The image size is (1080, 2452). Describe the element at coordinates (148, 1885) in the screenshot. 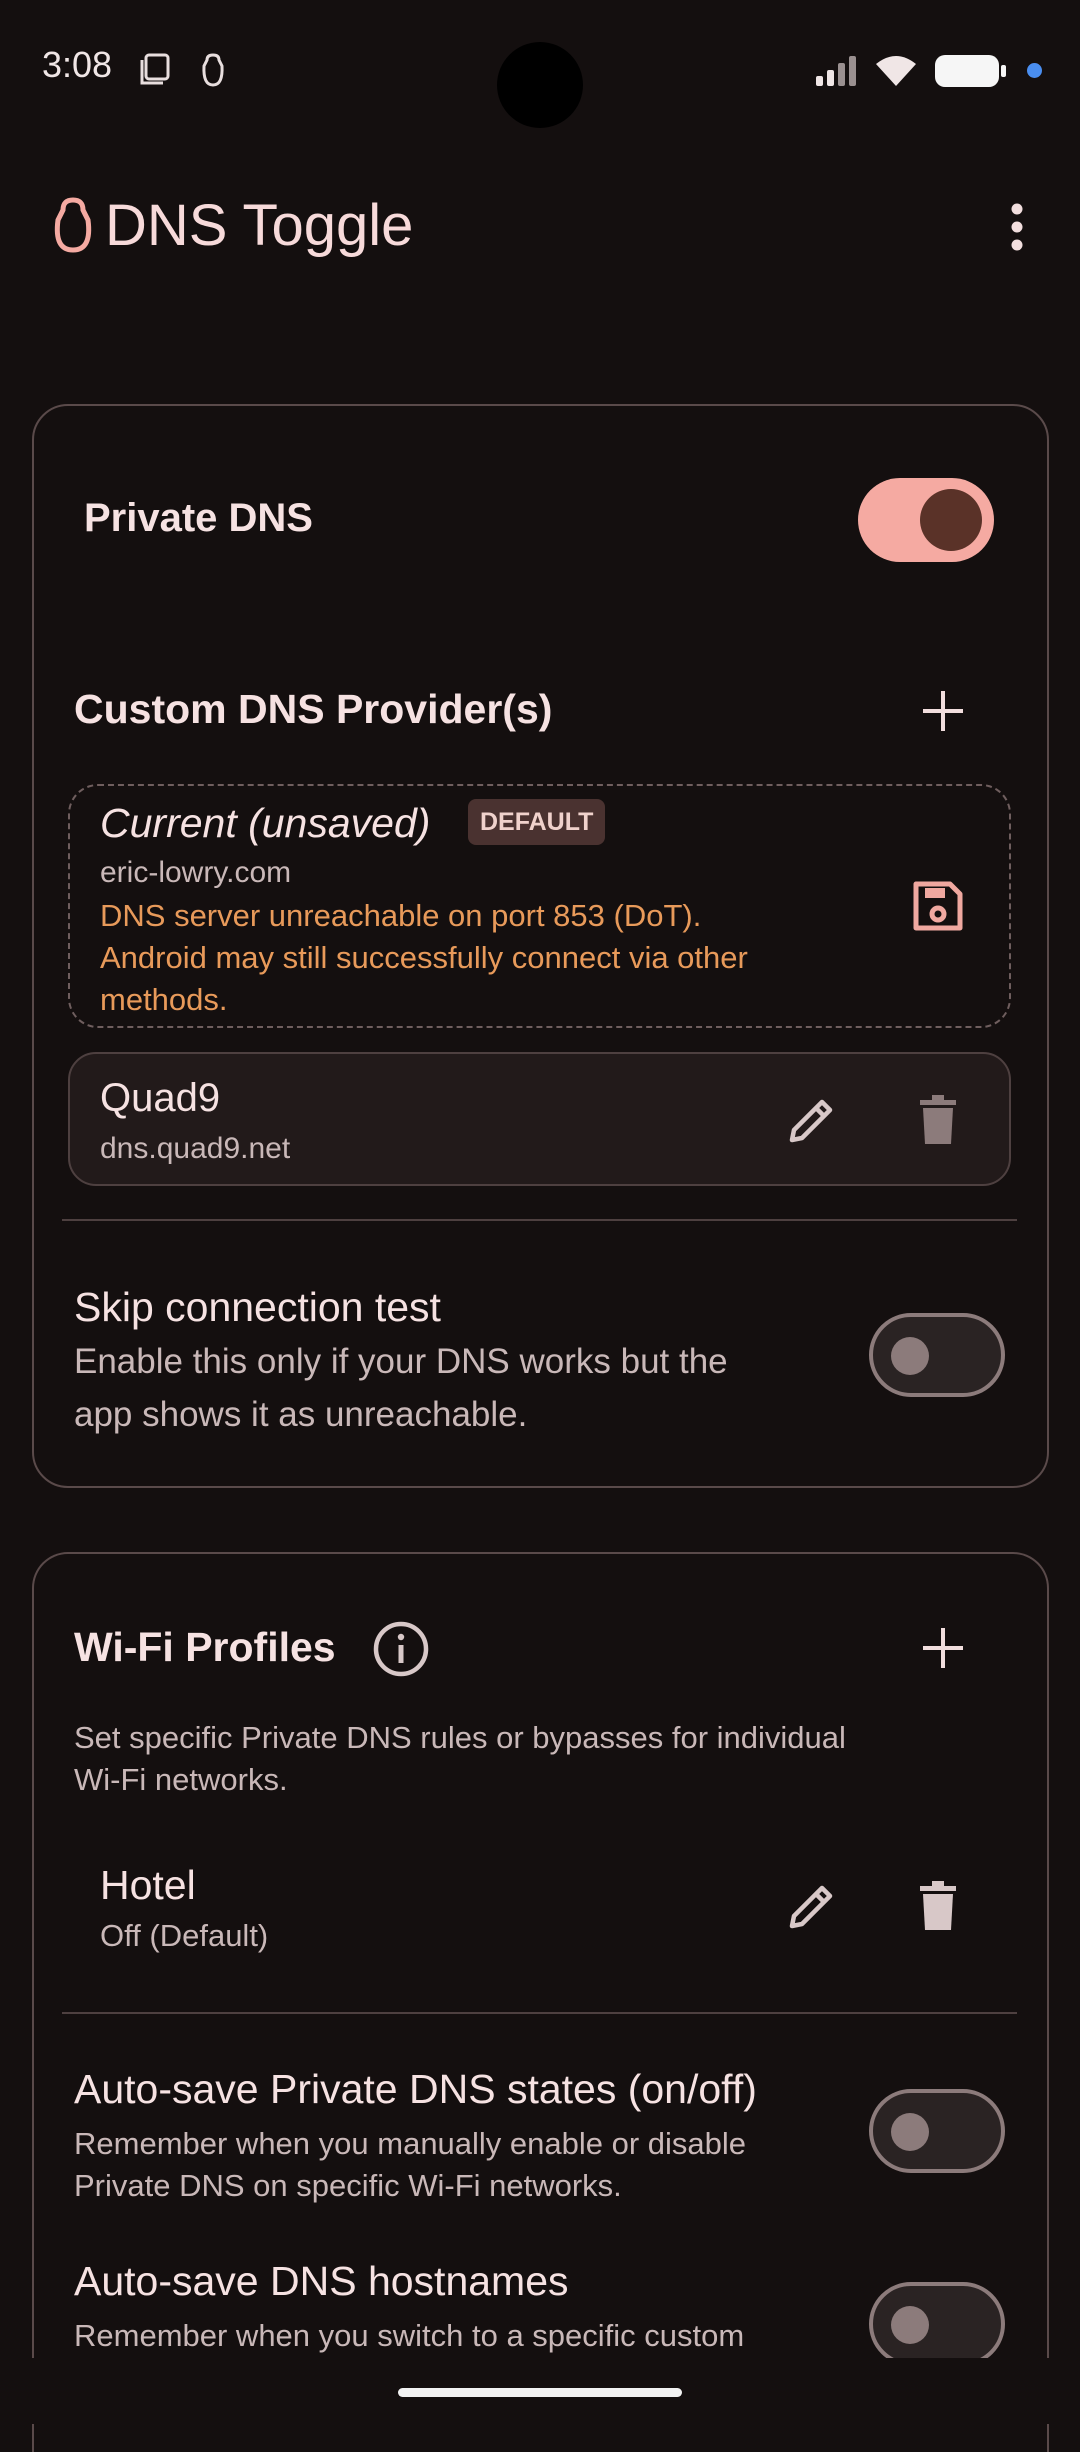

I see `wifi-profile-name: Hotel` at that location.